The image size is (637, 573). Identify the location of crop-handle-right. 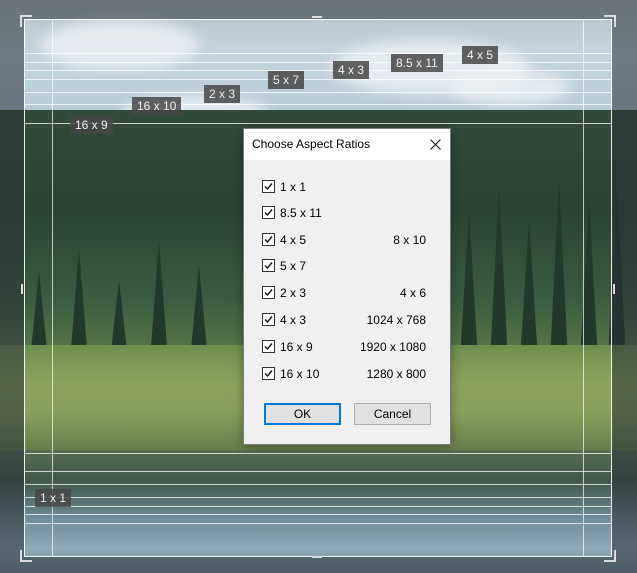
(614, 289).